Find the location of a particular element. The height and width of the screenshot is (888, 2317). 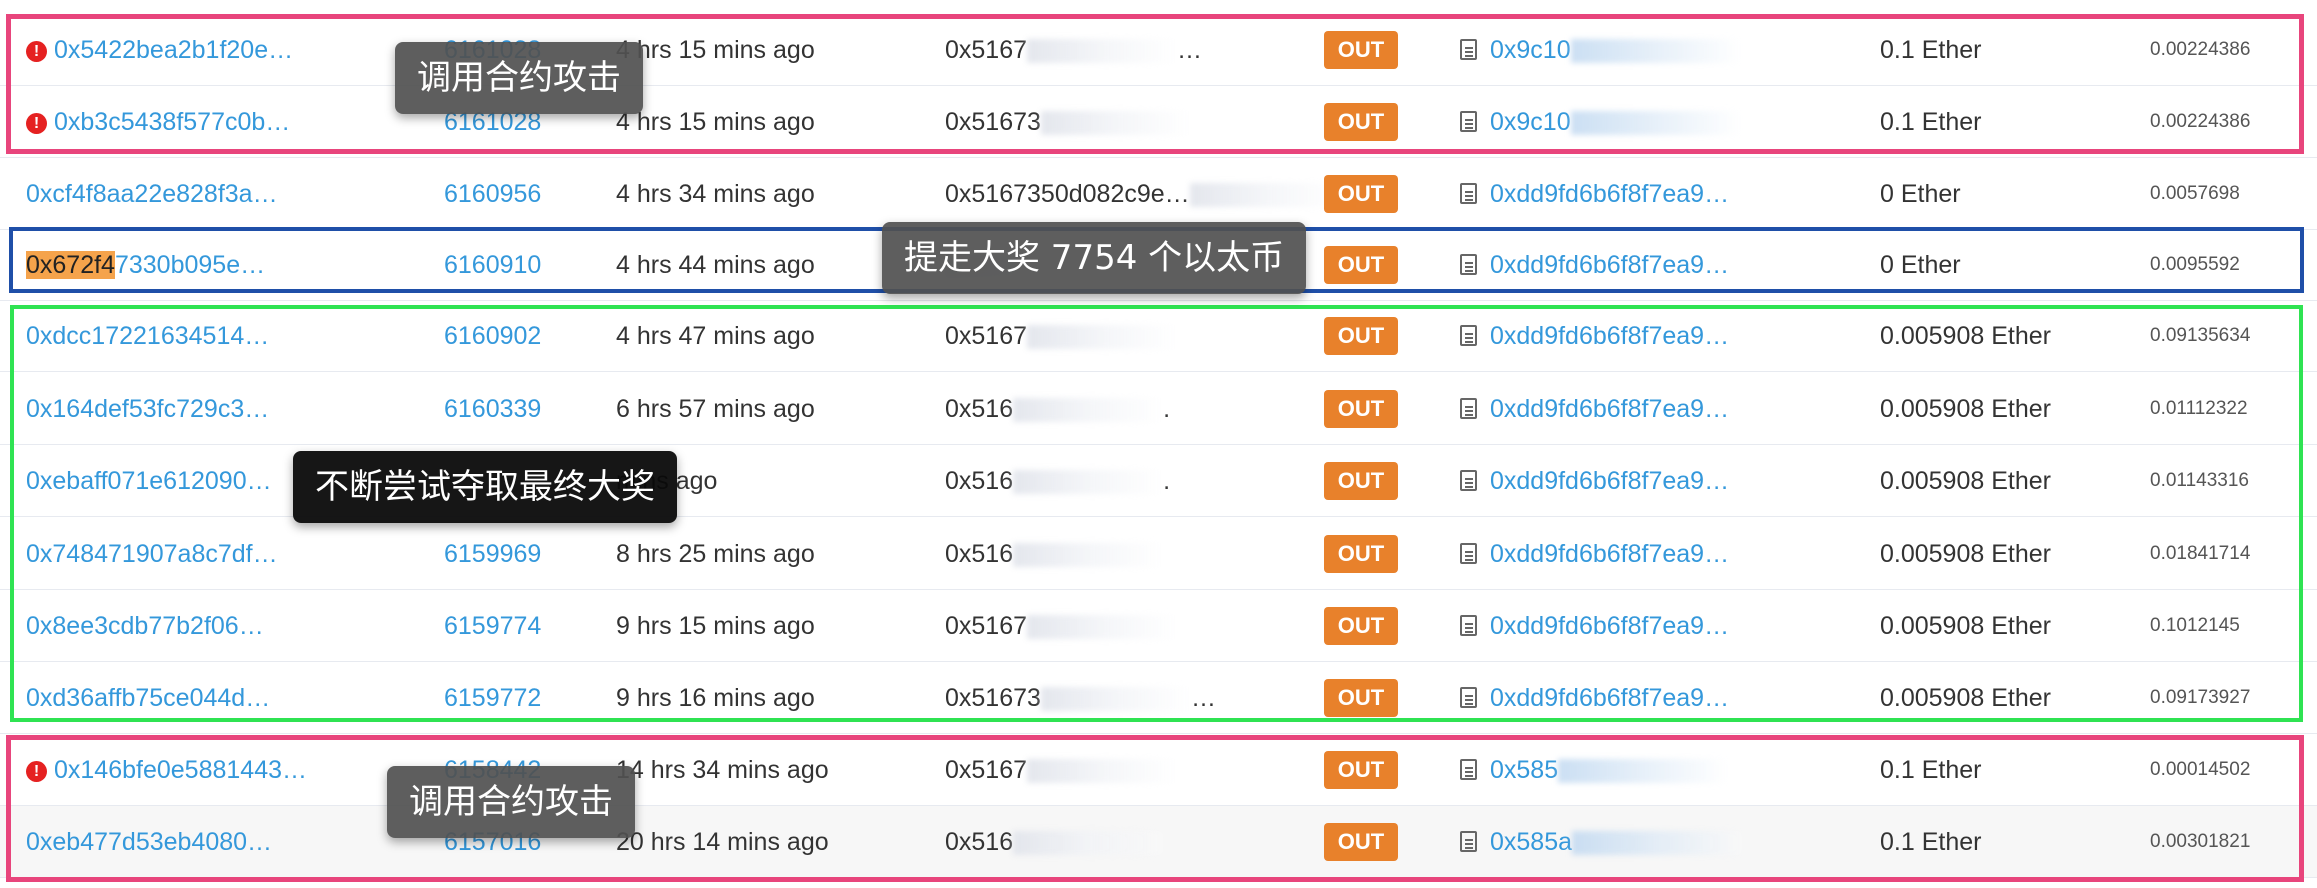

annotation-keep-trying: 不断尝试夺取最终大奖 is located at coordinates (485, 487).